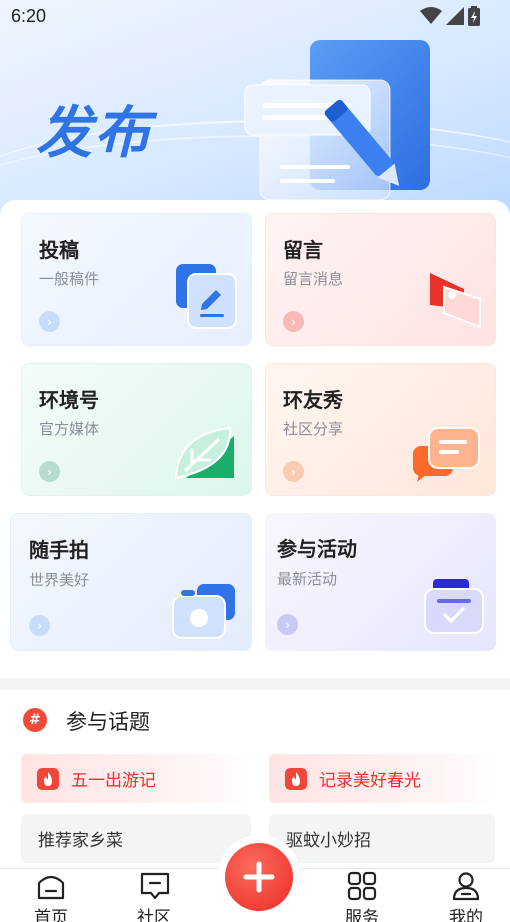 This screenshot has height=922, width=510. Describe the element at coordinates (303, 250) in the screenshot. I see `card-title: 留言` at that location.